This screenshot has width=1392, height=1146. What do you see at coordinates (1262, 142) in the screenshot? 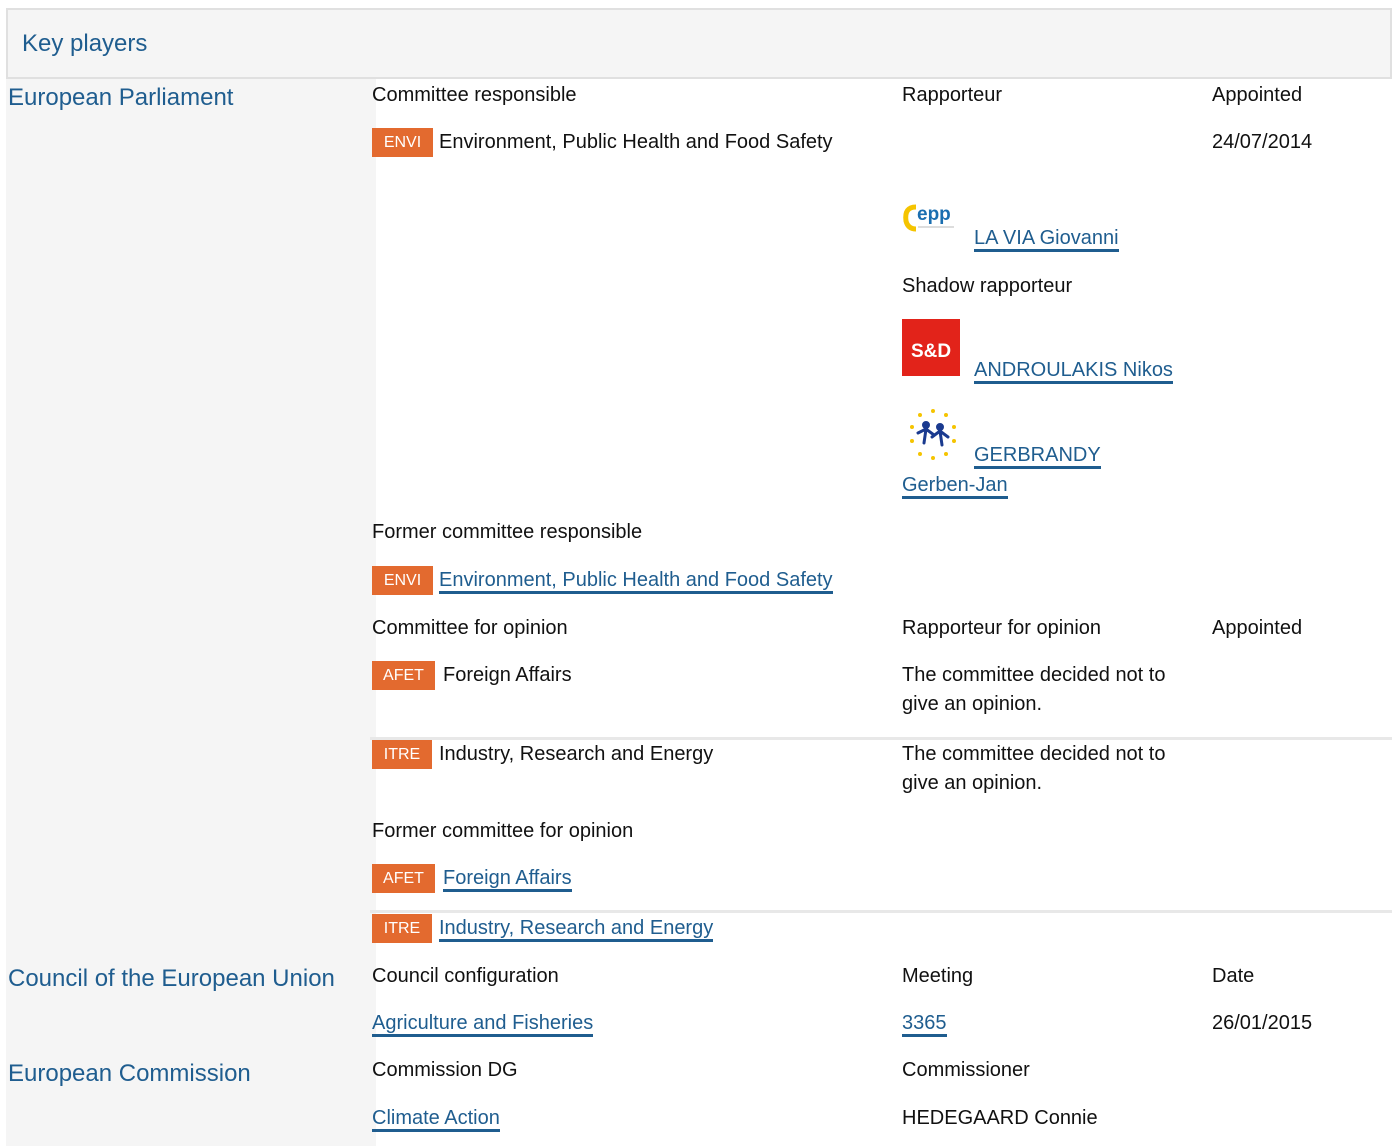
I see `appointed-date: 24/07/2014` at bounding box center [1262, 142].